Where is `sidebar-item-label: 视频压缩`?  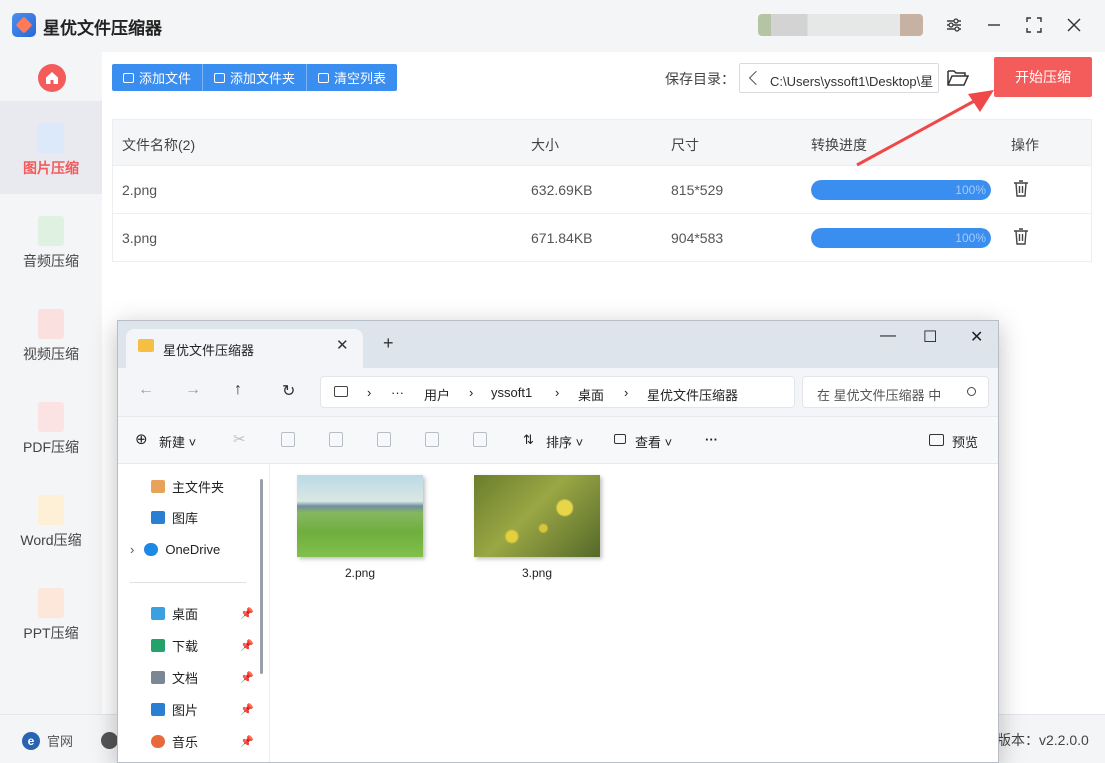
sidebar-item-label: 视频压缩 is located at coordinates (51, 354).